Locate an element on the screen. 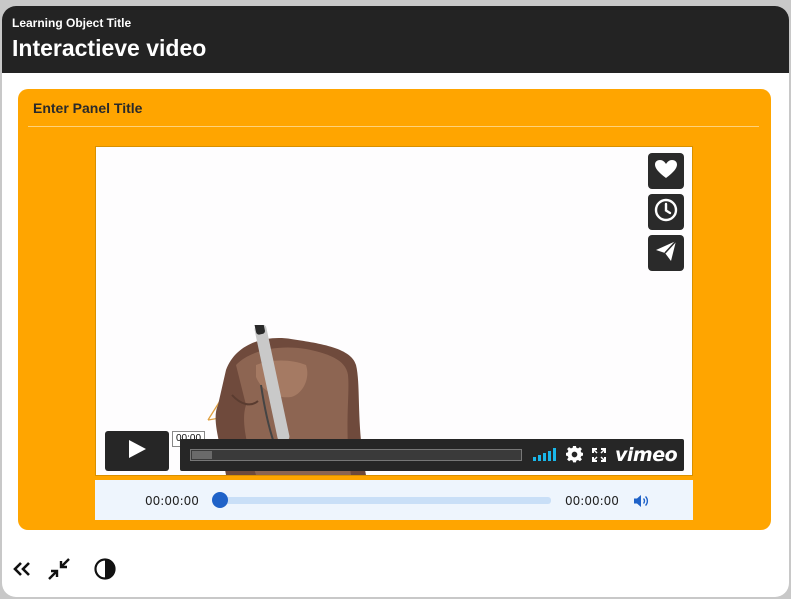  play-button is located at coordinates (137, 451).